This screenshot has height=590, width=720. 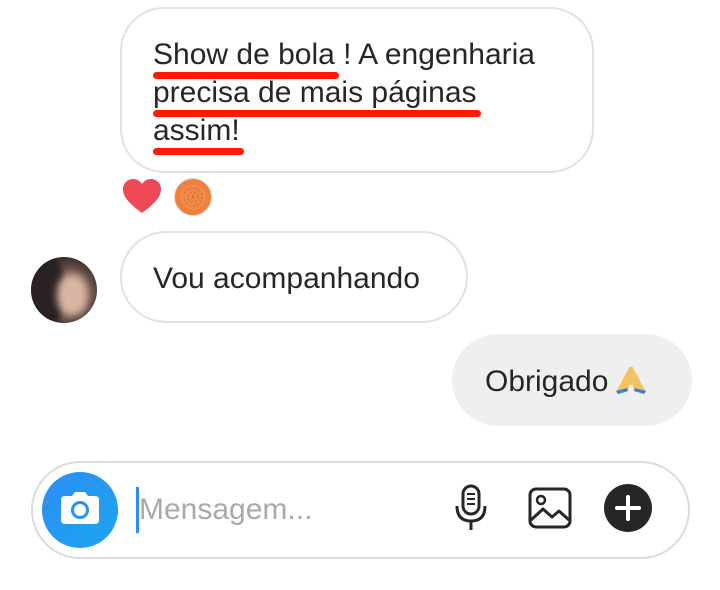 I want to click on message-line-2: precisa de mais páginas, so click(x=362, y=95).